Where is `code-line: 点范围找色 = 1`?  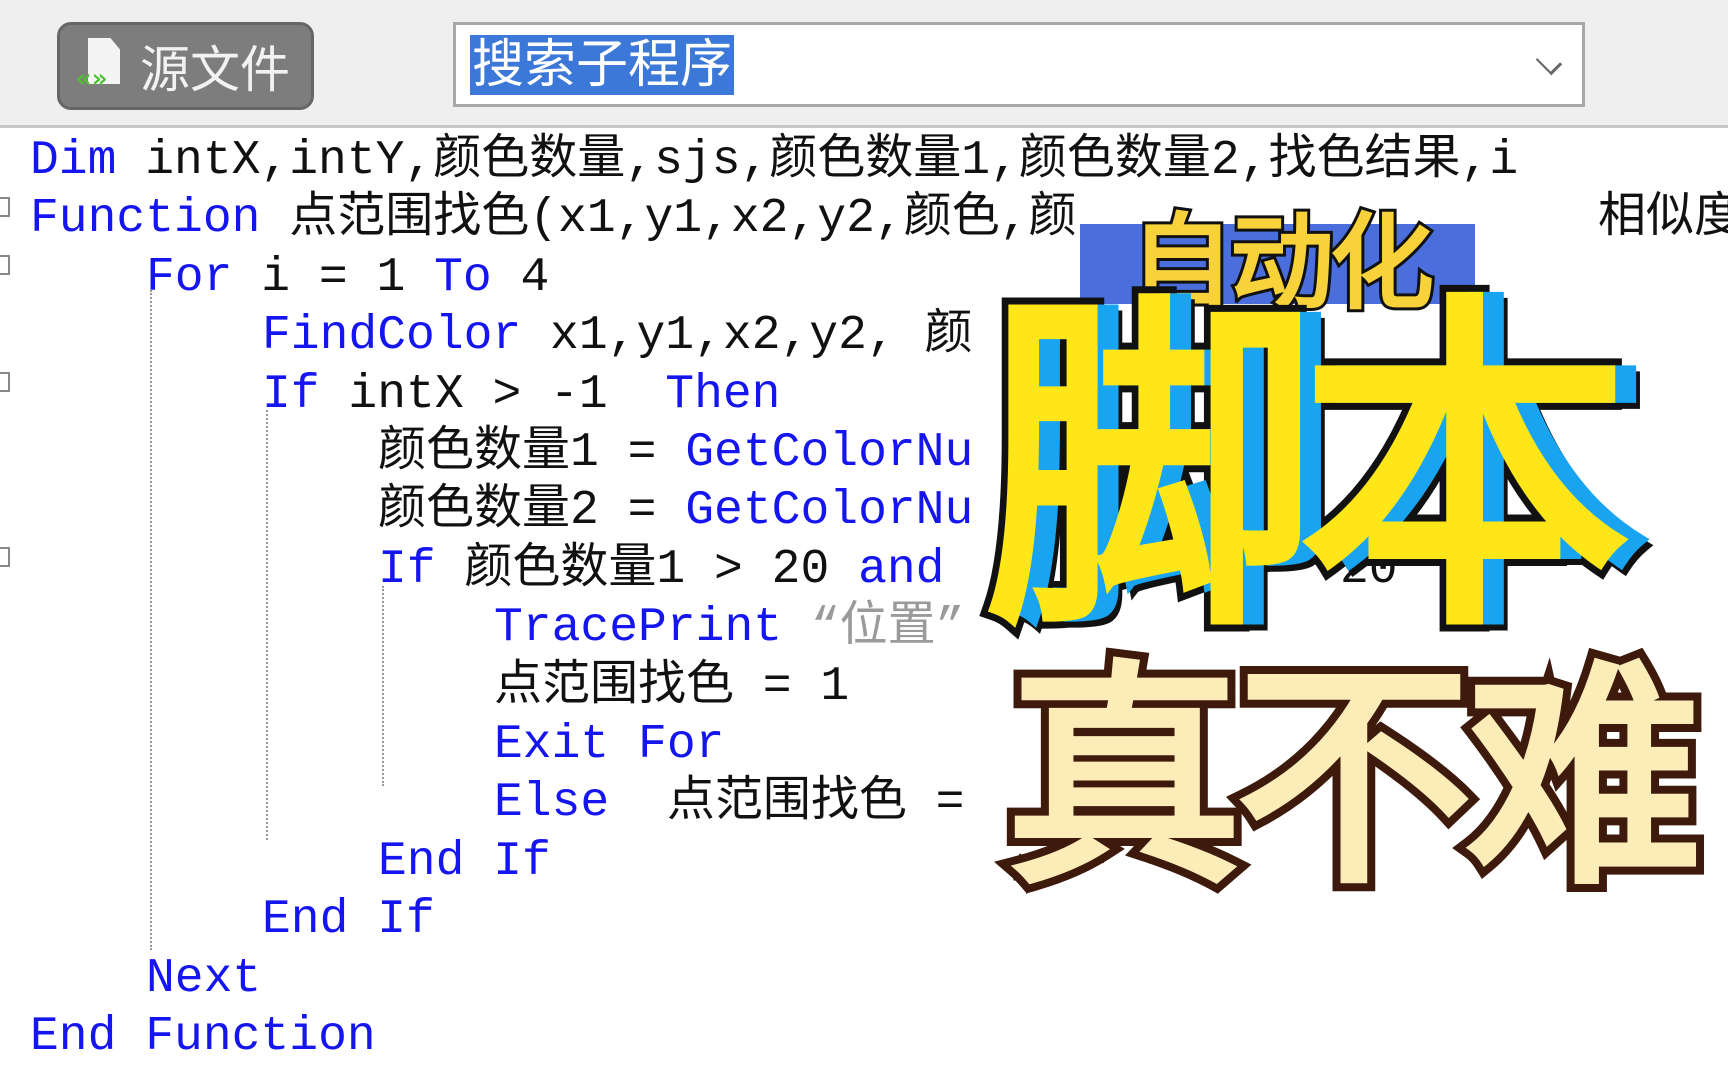
code-line: 点范围找色 = 1 is located at coordinates (671, 687).